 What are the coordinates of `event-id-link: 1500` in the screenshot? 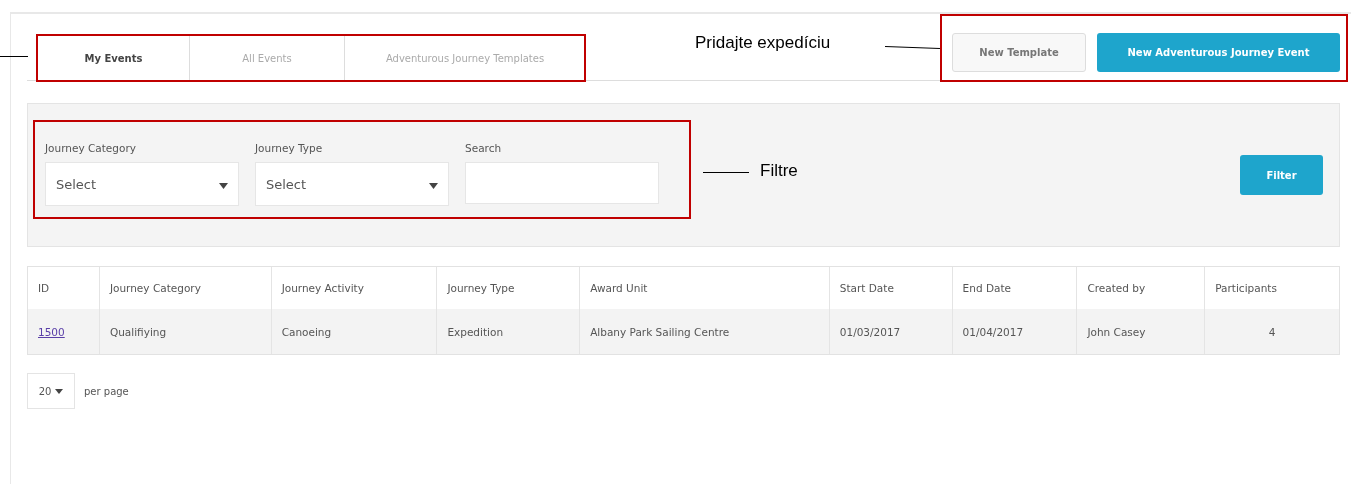 It's located at (51, 331).